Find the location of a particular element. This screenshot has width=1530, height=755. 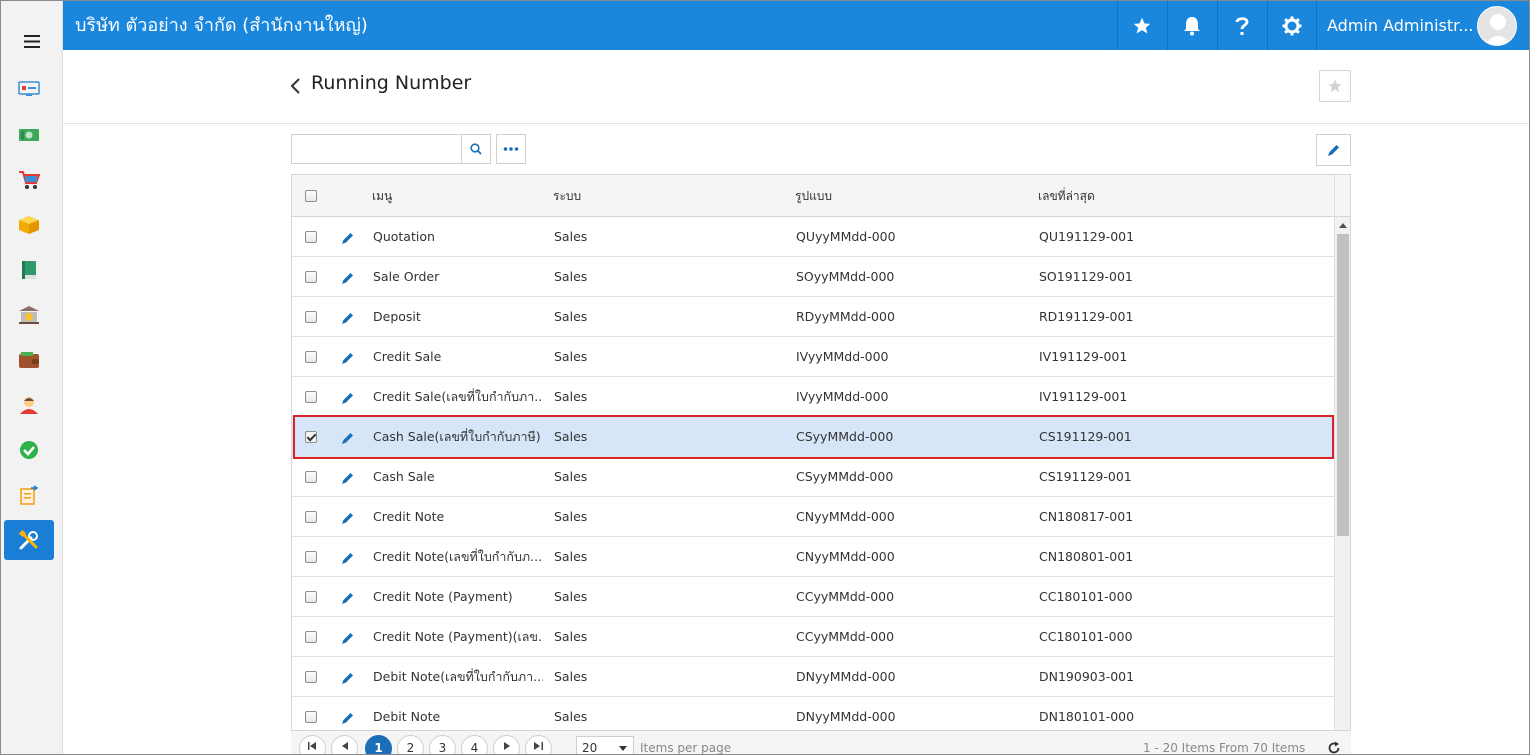

first-page-icon is located at coordinates (312, 746).